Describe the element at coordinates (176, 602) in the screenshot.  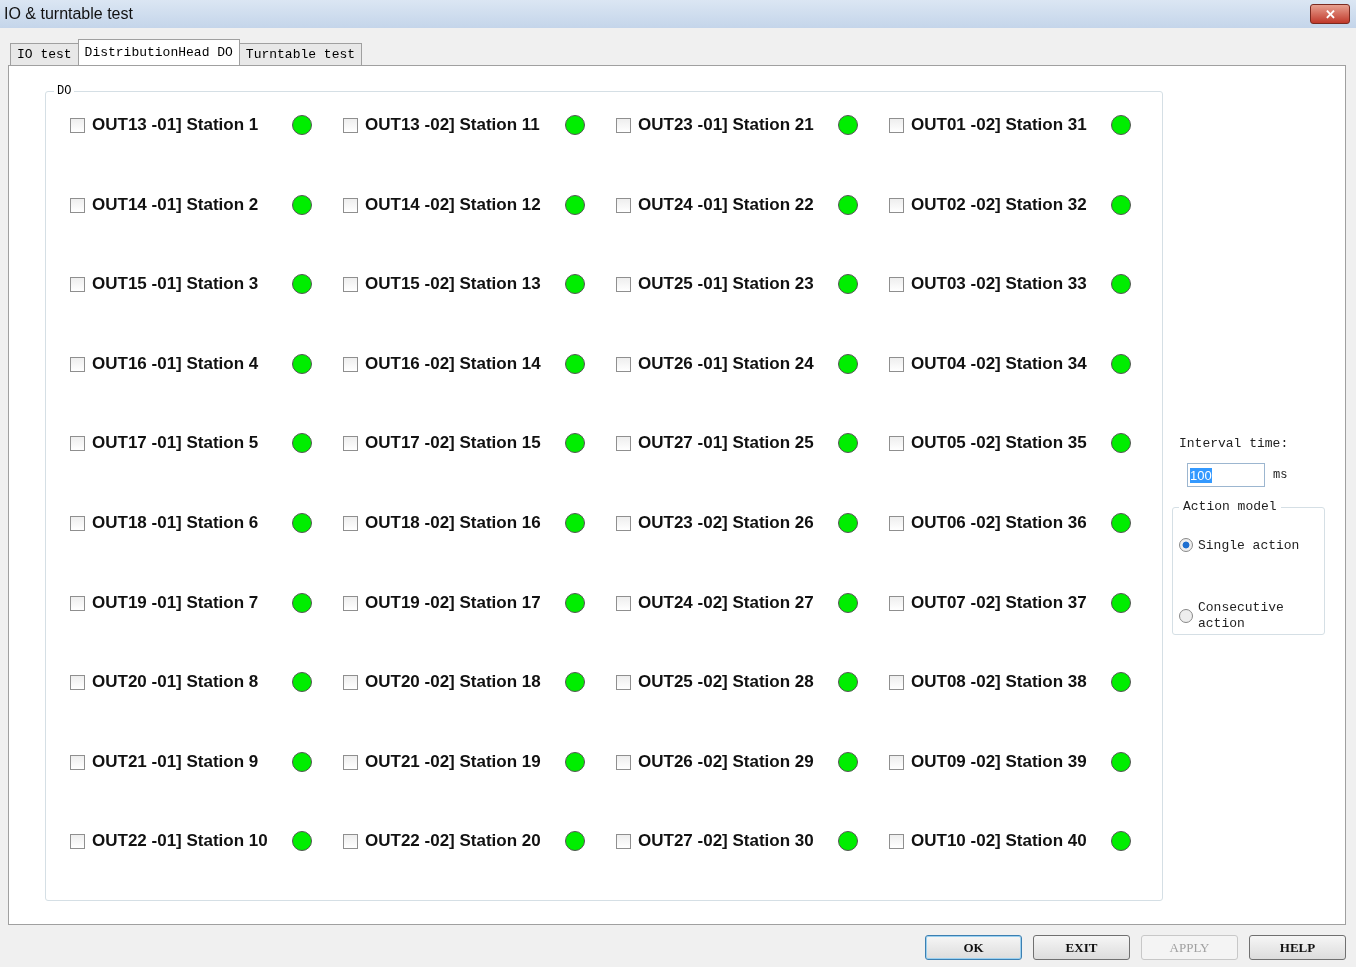
I see `output-label: OUT19 -01] Station 7` at that location.